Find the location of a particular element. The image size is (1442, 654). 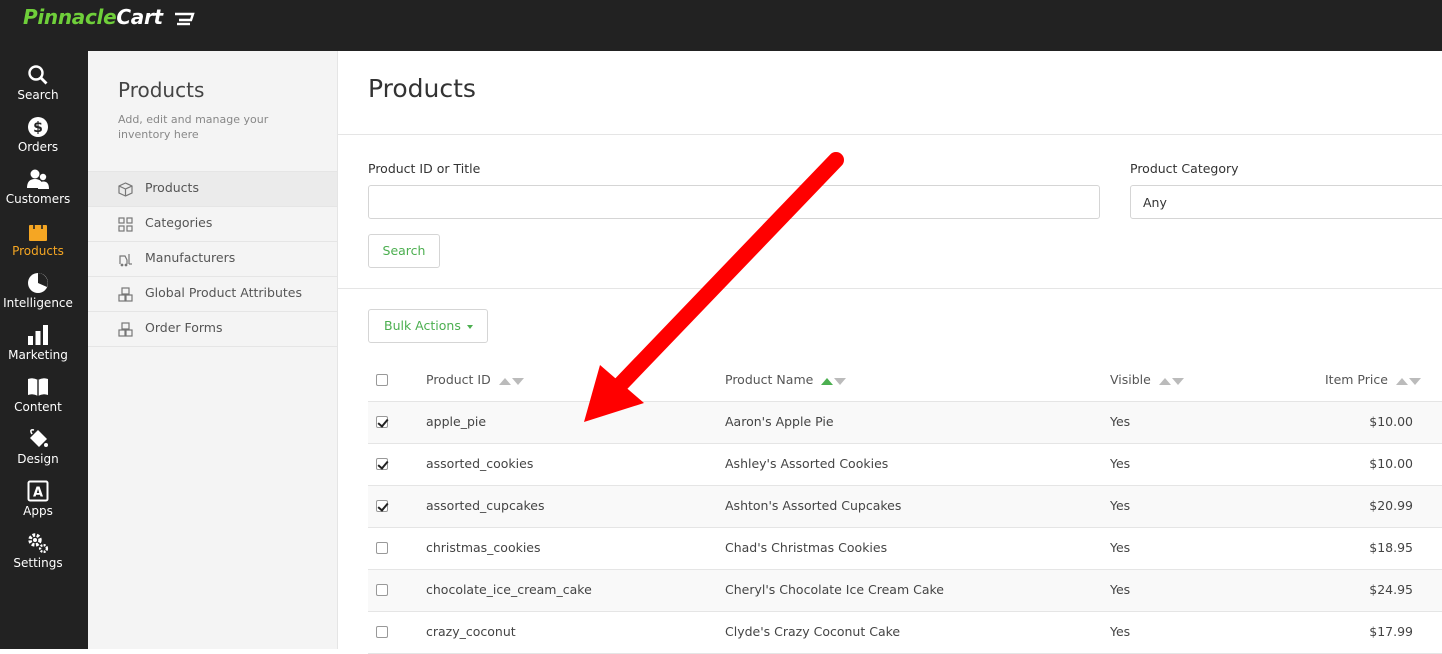

nav-apps: A Apps is located at coordinates (38, 493).